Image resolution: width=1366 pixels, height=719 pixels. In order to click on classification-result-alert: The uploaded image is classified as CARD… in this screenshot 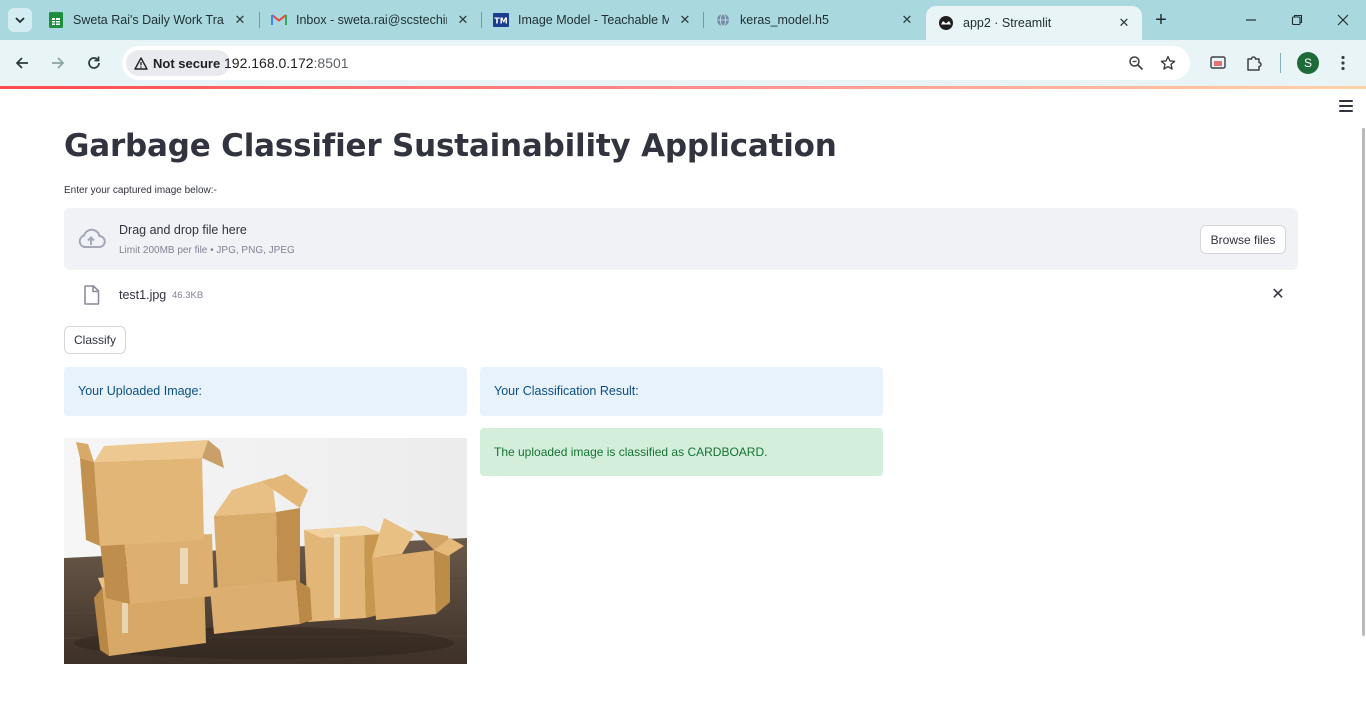, I will do `click(681, 452)`.